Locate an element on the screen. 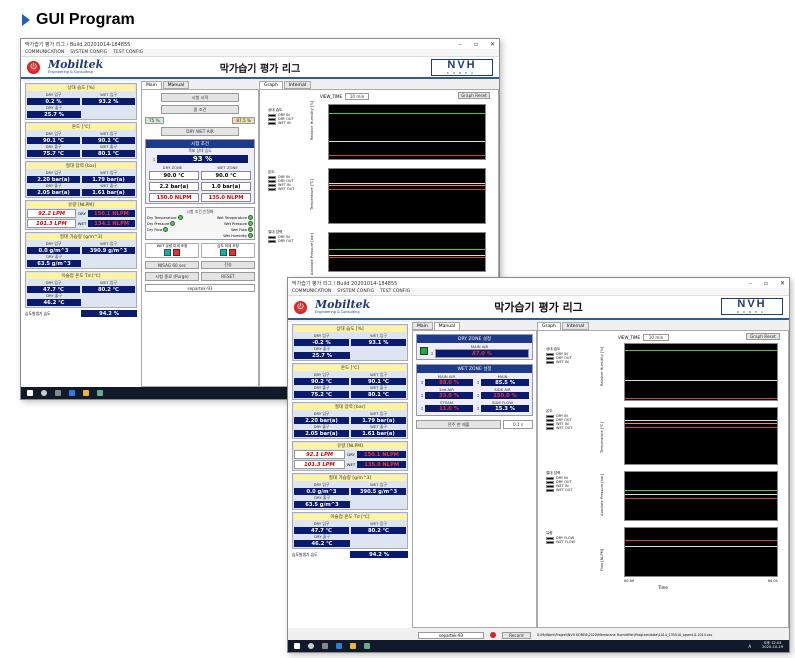 The height and width of the screenshot is (658, 795). legend-pressure: 절대 압력 DRY IN DRY OUT is located at coordinates (281, 236).